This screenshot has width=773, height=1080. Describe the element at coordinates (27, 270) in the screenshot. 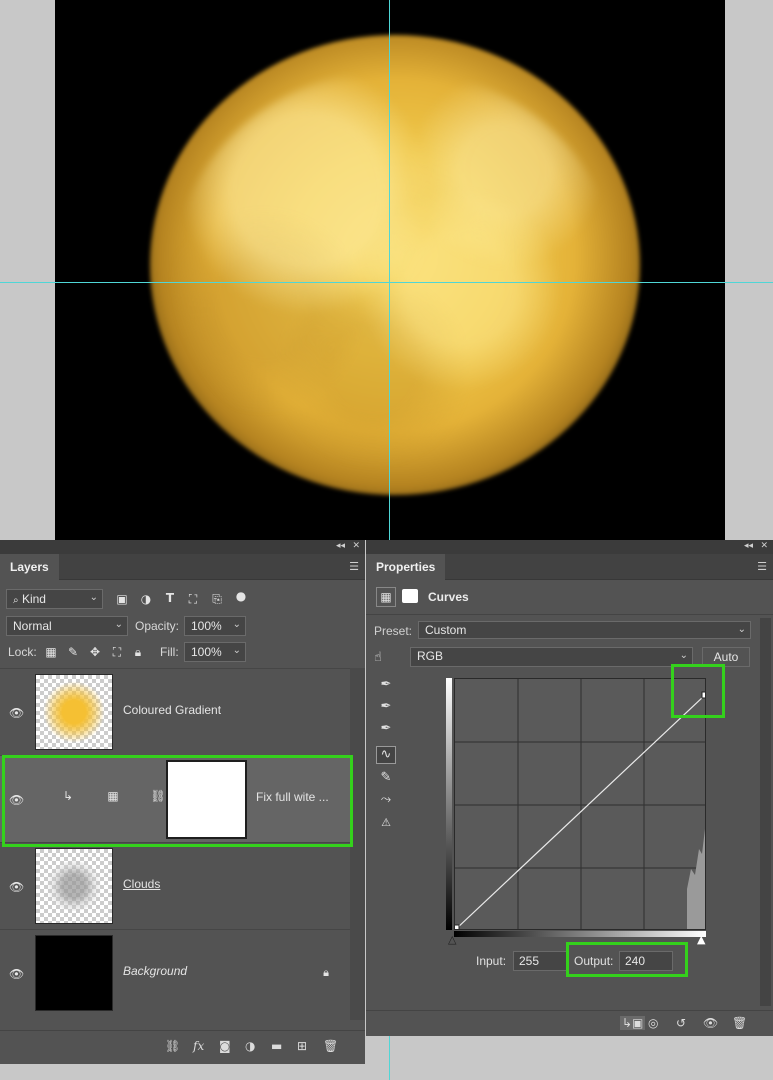

I see `workspace-left` at that location.